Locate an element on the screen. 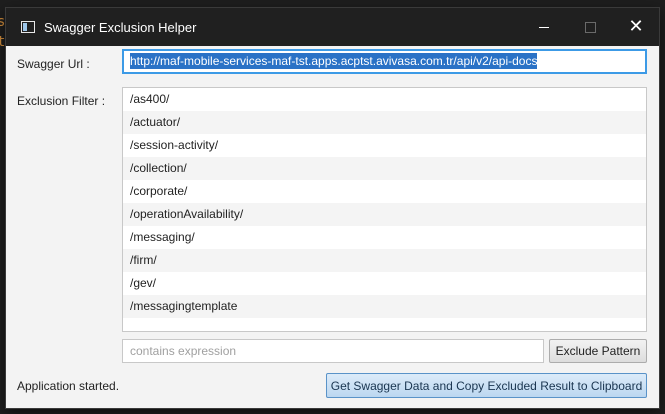 Image resolution: width=665 pixels, height=414 pixels. title-bar: Swagger Exclusion Helper ✕ is located at coordinates (332, 27).